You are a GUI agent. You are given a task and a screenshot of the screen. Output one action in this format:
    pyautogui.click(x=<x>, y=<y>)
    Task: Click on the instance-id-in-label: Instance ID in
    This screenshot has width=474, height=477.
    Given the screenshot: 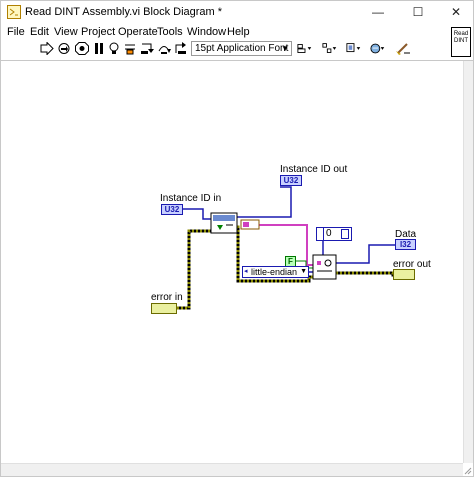 What is the action you would take?
    pyautogui.click(x=191, y=198)
    